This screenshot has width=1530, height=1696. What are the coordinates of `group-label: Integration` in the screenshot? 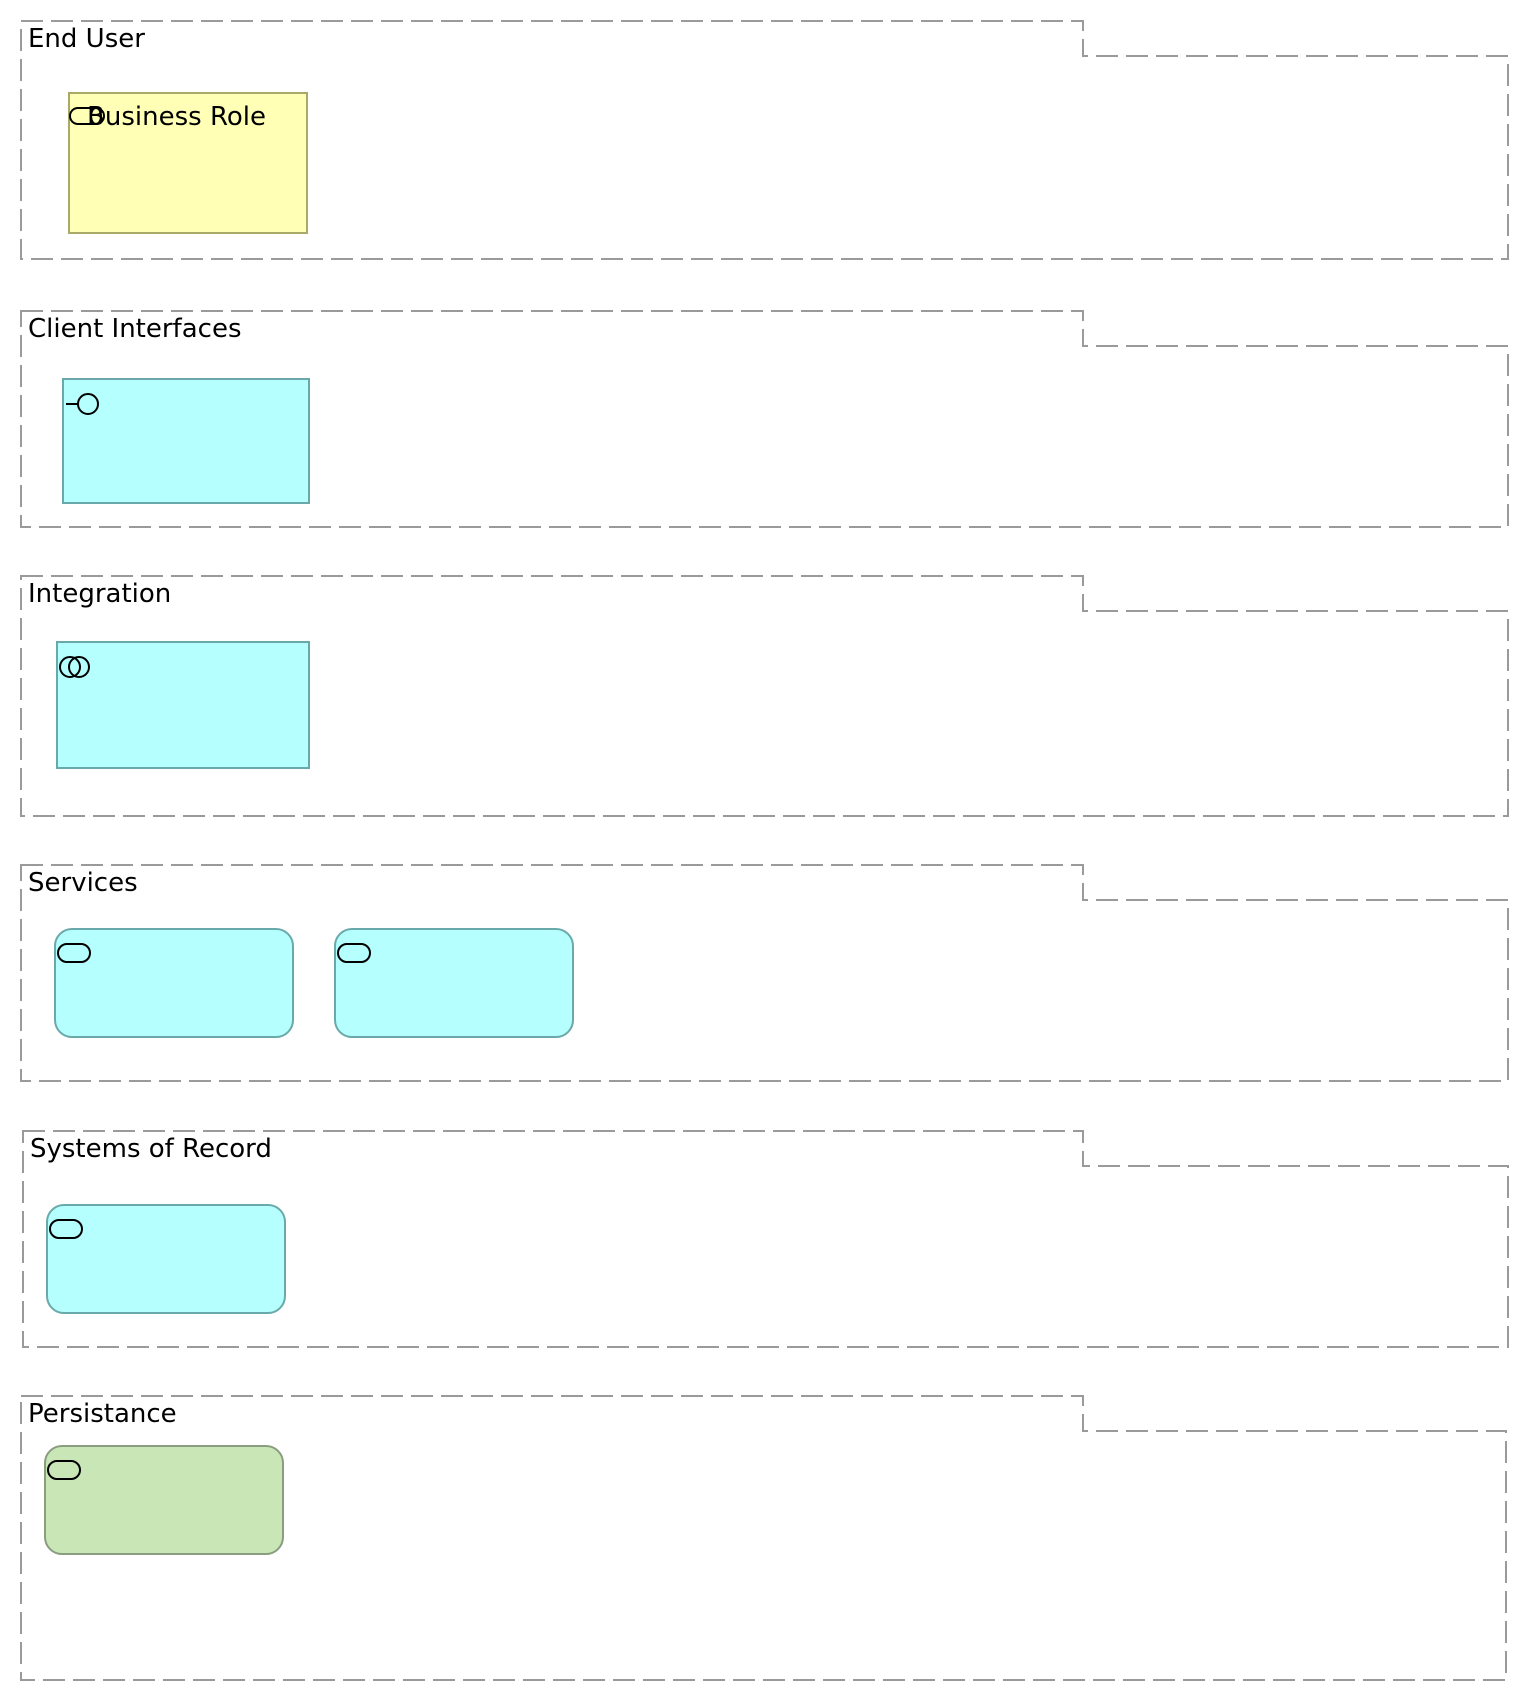 It's located at (100, 594).